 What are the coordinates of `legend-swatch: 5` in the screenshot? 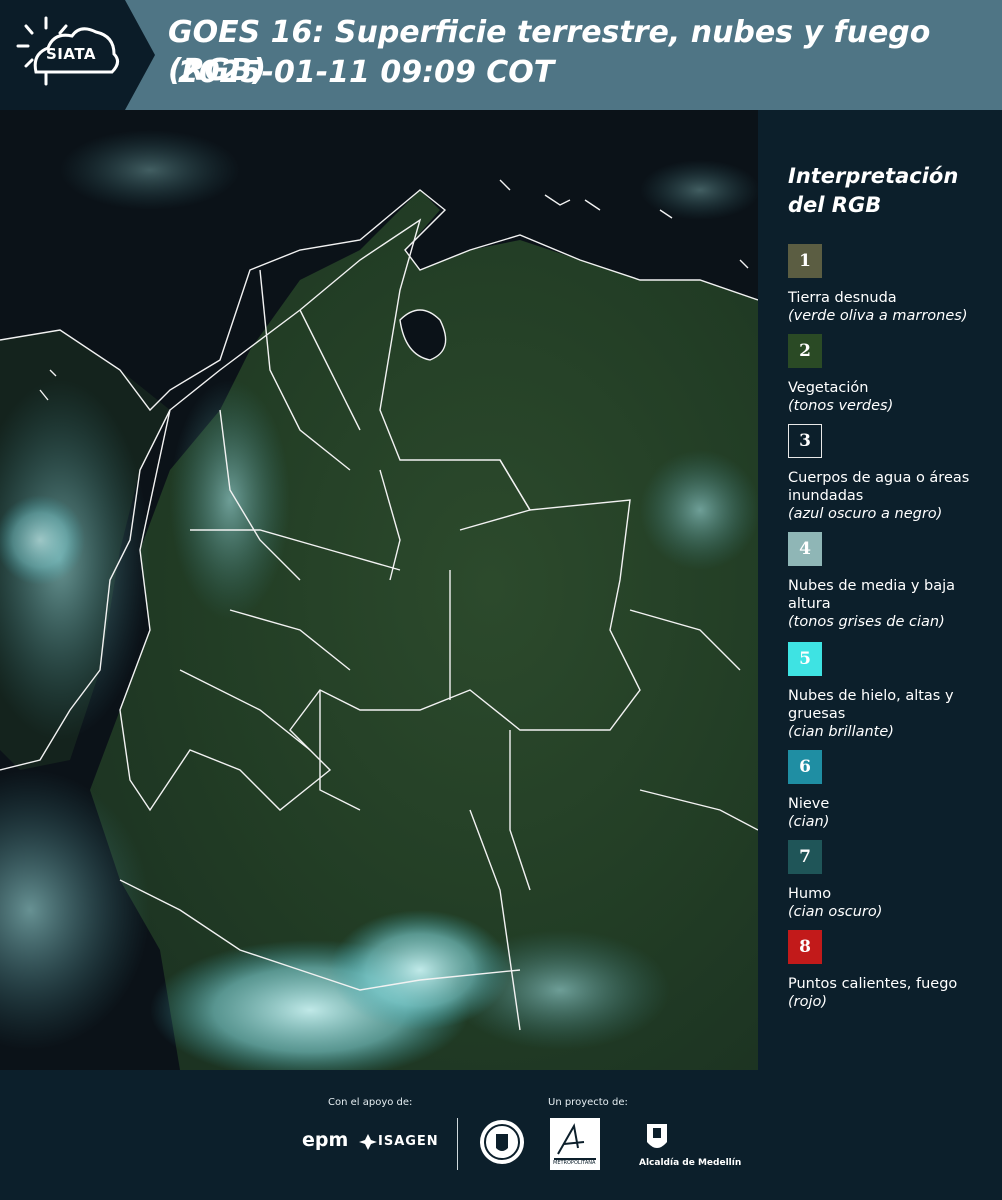 It's located at (805, 659).